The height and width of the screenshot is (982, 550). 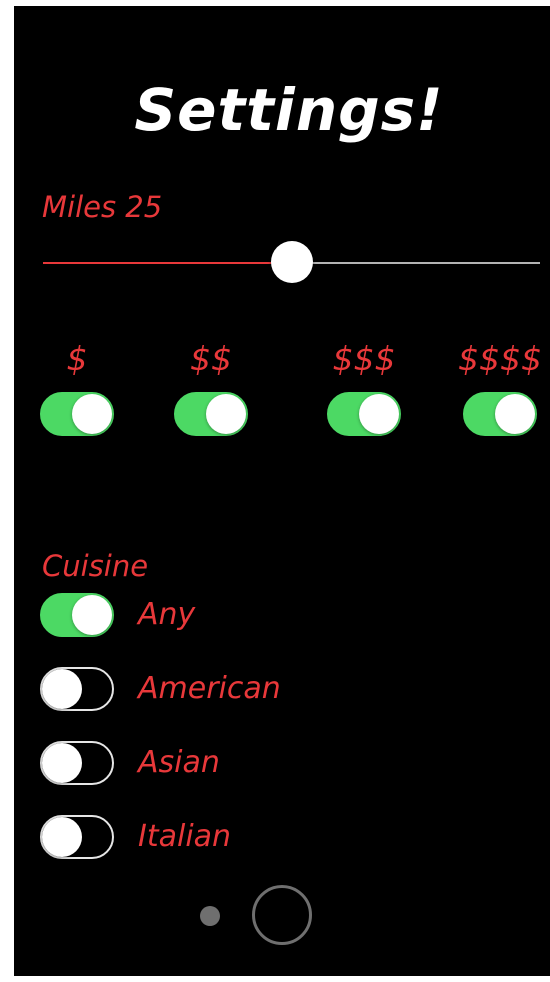 What do you see at coordinates (185, 836) in the screenshot?
I see `cuisine-option-label: Italian` at bounding box center [185, 836].